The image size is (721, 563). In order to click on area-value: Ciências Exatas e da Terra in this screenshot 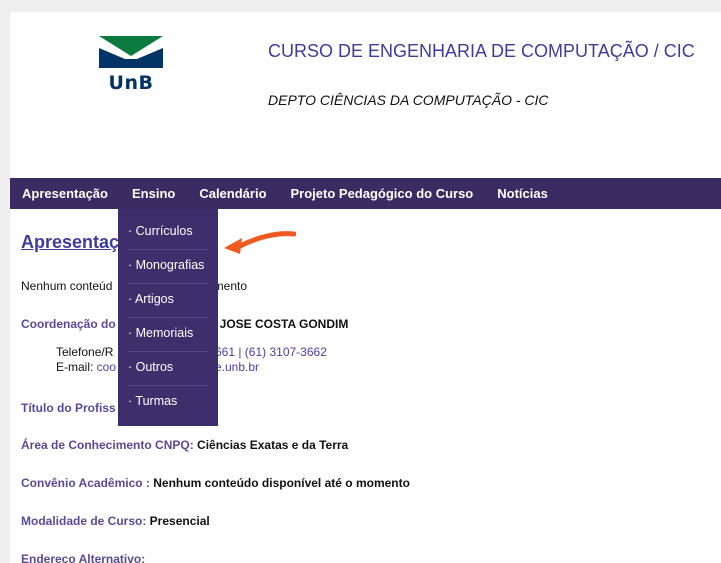, I will do `click(271, 445)`.